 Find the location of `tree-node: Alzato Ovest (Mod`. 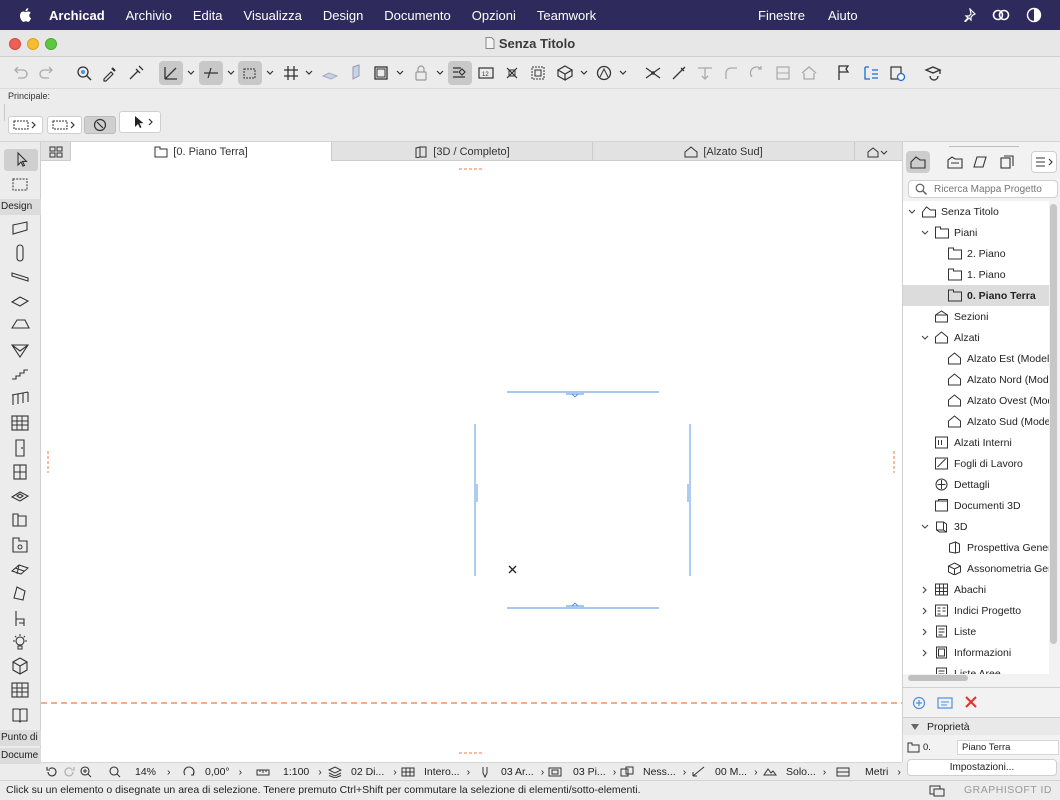

tree-node: Alzato Ovest (Mod is located at coordinates (976, 400).